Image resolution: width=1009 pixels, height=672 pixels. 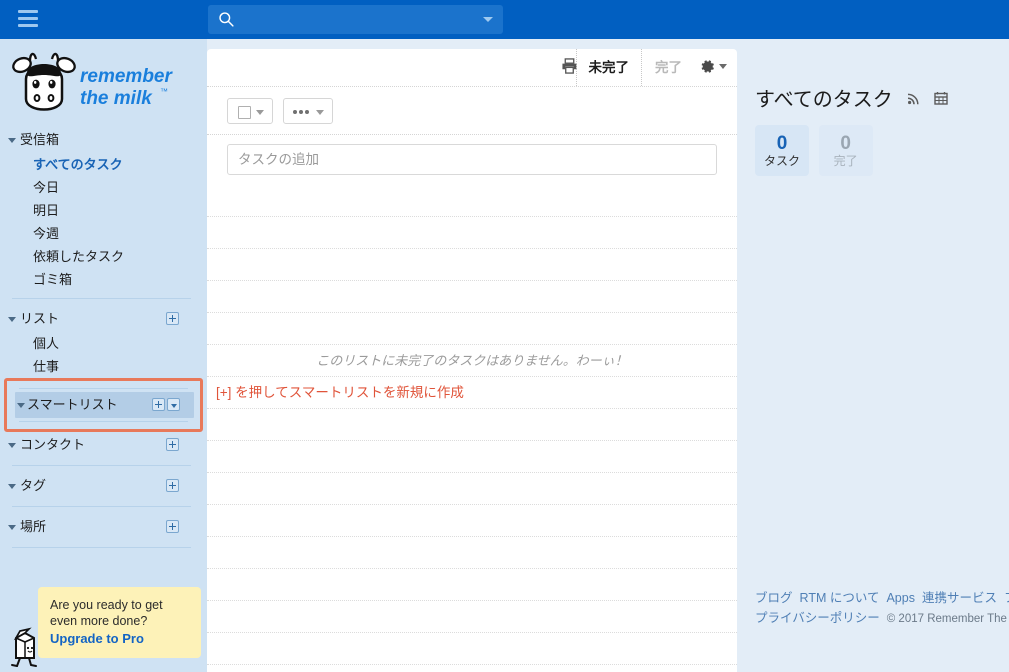 I want to click on stat-box-completed: 0 完了, so click(x=845, y=150).